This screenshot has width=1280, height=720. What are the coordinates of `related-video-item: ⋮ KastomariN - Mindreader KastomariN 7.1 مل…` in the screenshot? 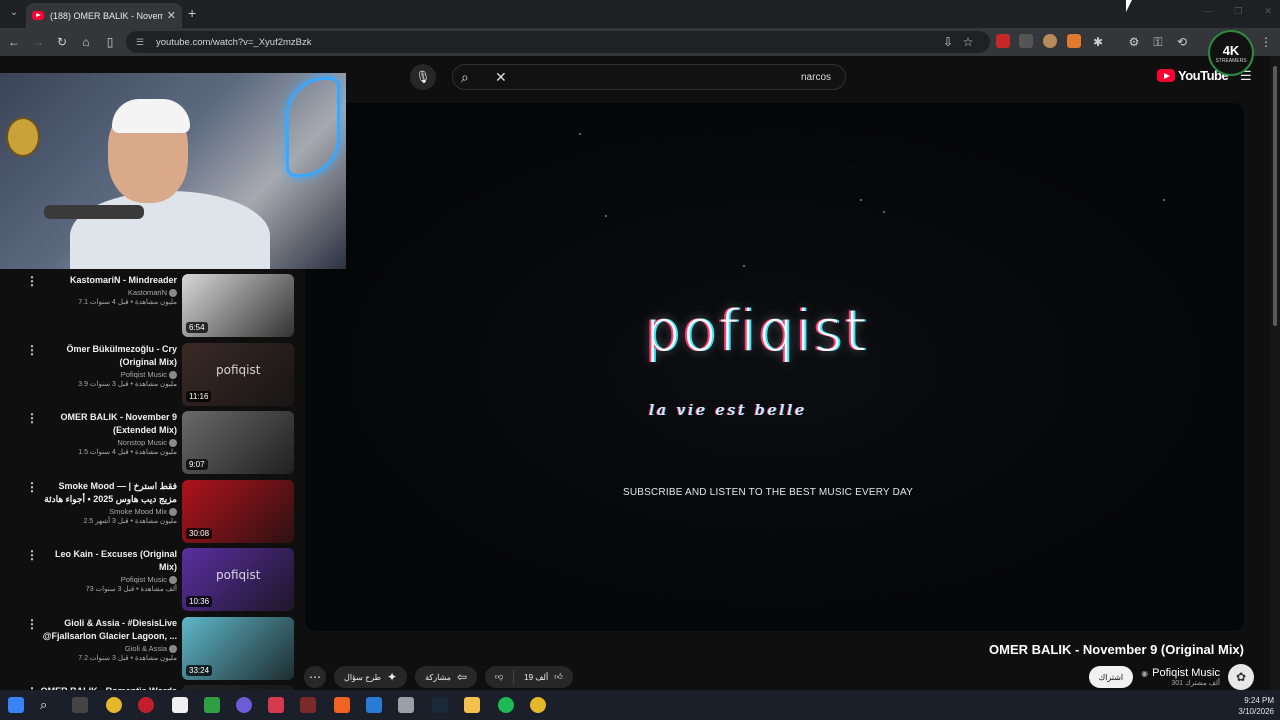 It's located at (150, 304).